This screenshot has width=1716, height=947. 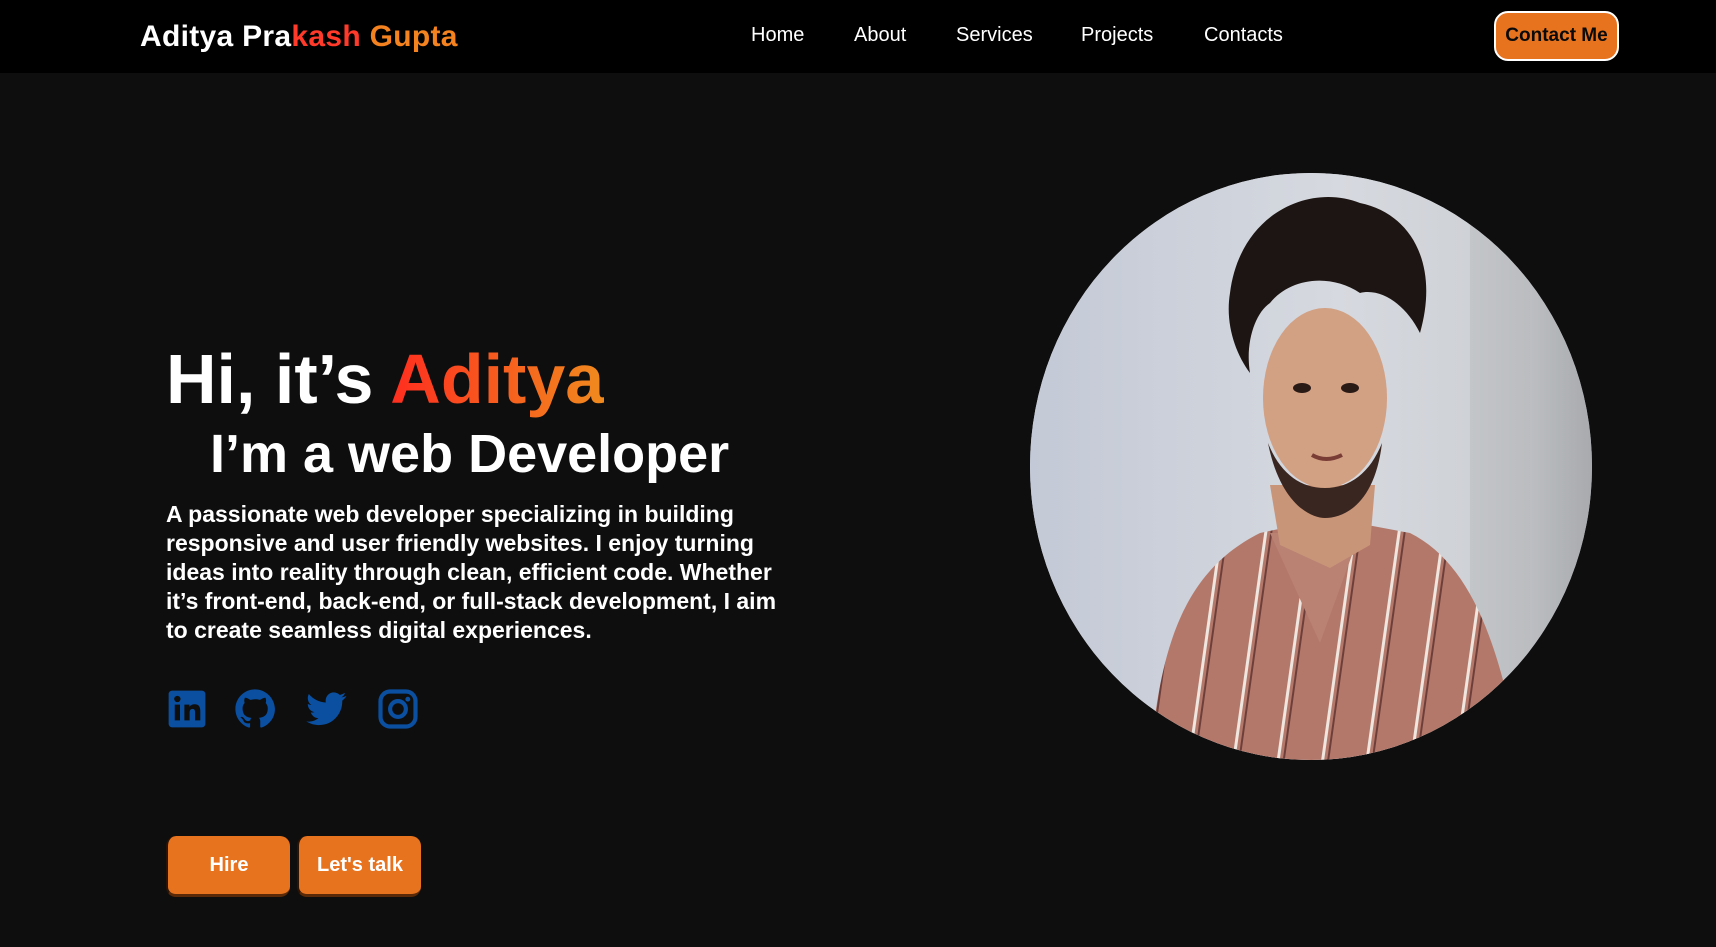 I want to click on instagram-icon, so click(x=398, y=709).